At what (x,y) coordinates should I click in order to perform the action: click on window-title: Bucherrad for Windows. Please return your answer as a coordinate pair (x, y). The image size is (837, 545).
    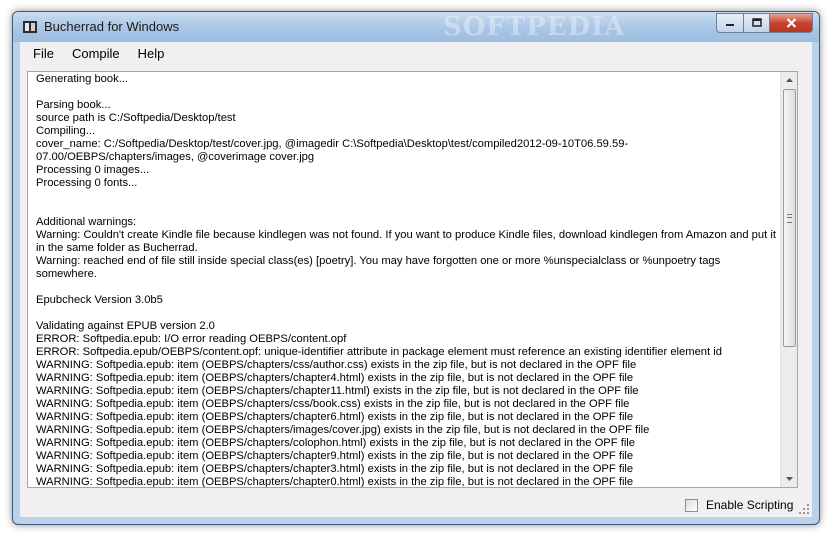
    Looking at the image, I should click on (112, 26).